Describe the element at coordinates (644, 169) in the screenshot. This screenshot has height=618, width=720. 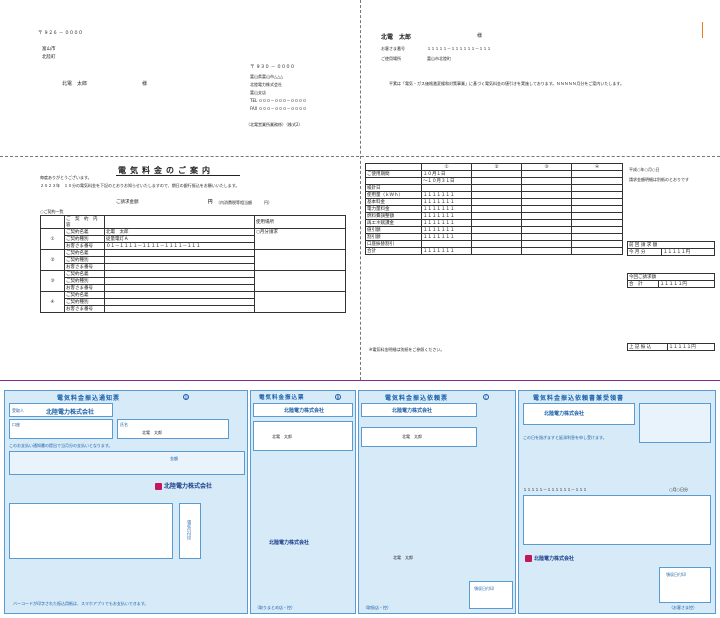
I see `right-date: 平成○年○月○日` at that location.